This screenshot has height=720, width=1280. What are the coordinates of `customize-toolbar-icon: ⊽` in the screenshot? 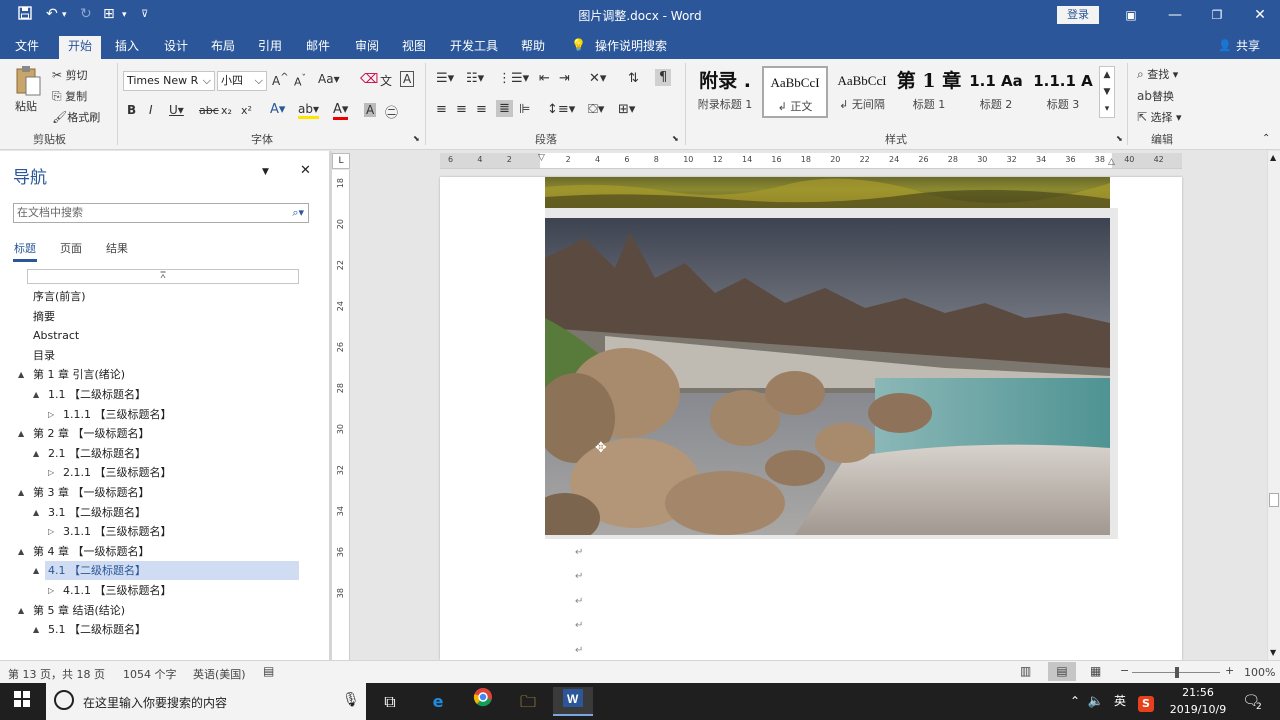 It's located at (144, 14).